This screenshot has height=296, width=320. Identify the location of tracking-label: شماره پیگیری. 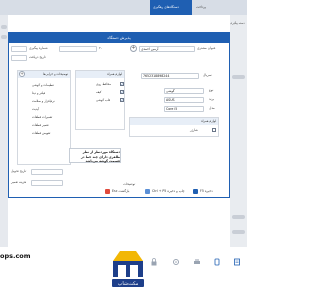
(38, 48).